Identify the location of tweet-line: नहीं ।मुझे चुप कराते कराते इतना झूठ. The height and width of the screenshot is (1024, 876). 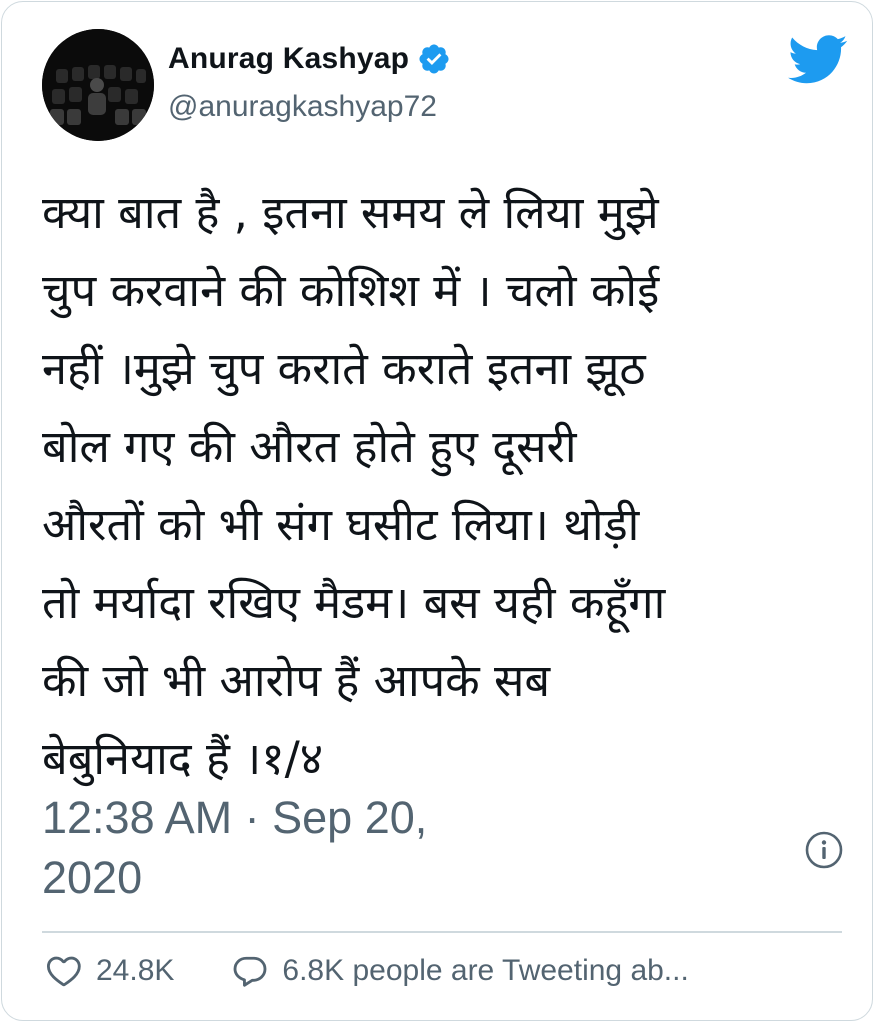
(344, 368).